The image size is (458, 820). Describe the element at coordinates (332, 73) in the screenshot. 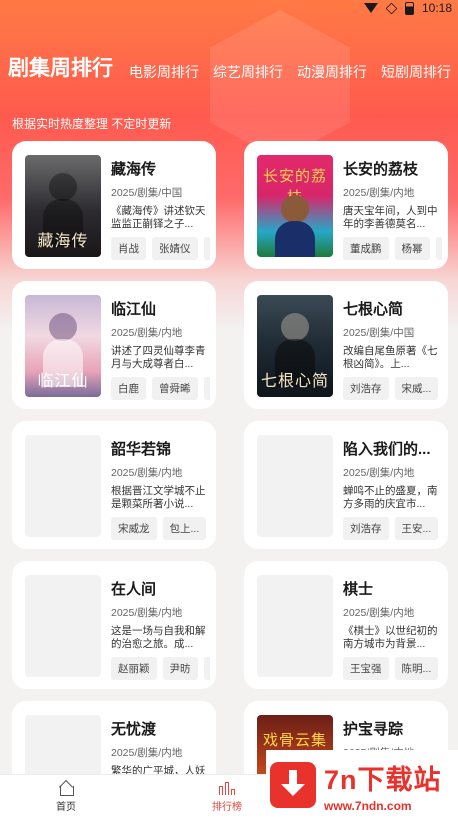

I see `tab-anime-weekly: 动漫周排行` at that location.